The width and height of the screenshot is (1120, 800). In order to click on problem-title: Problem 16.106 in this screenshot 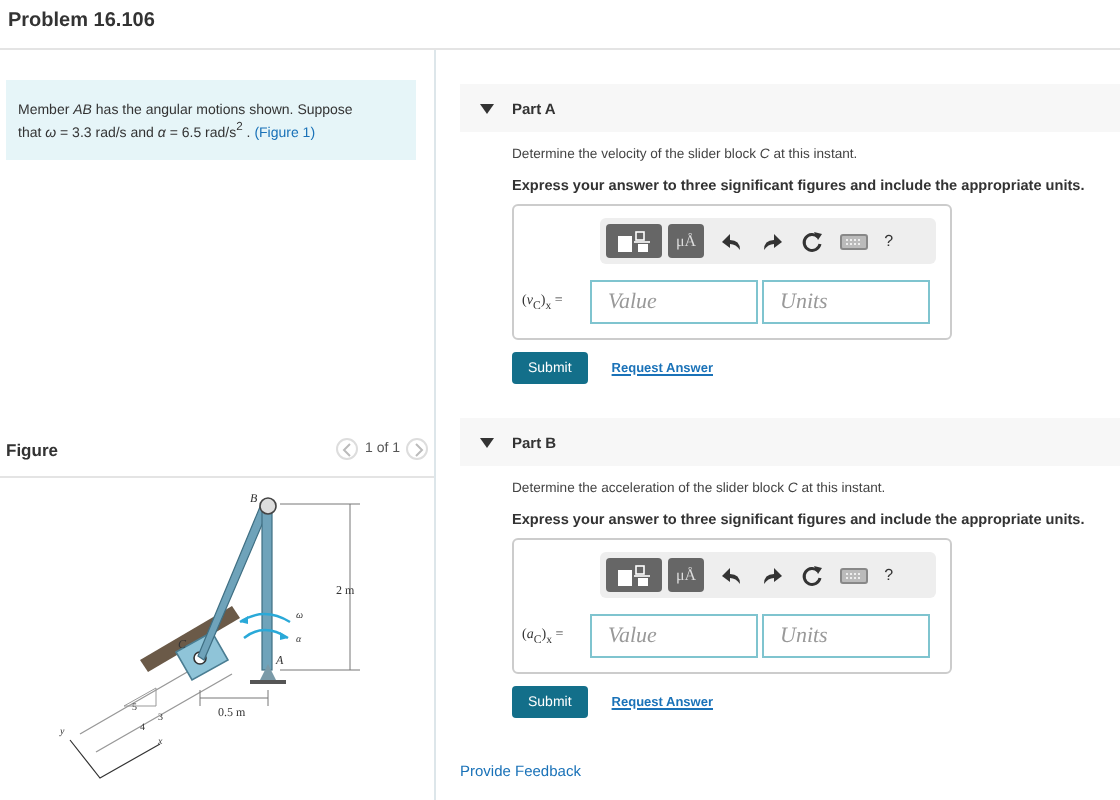, I will do `click(82, 21)`.